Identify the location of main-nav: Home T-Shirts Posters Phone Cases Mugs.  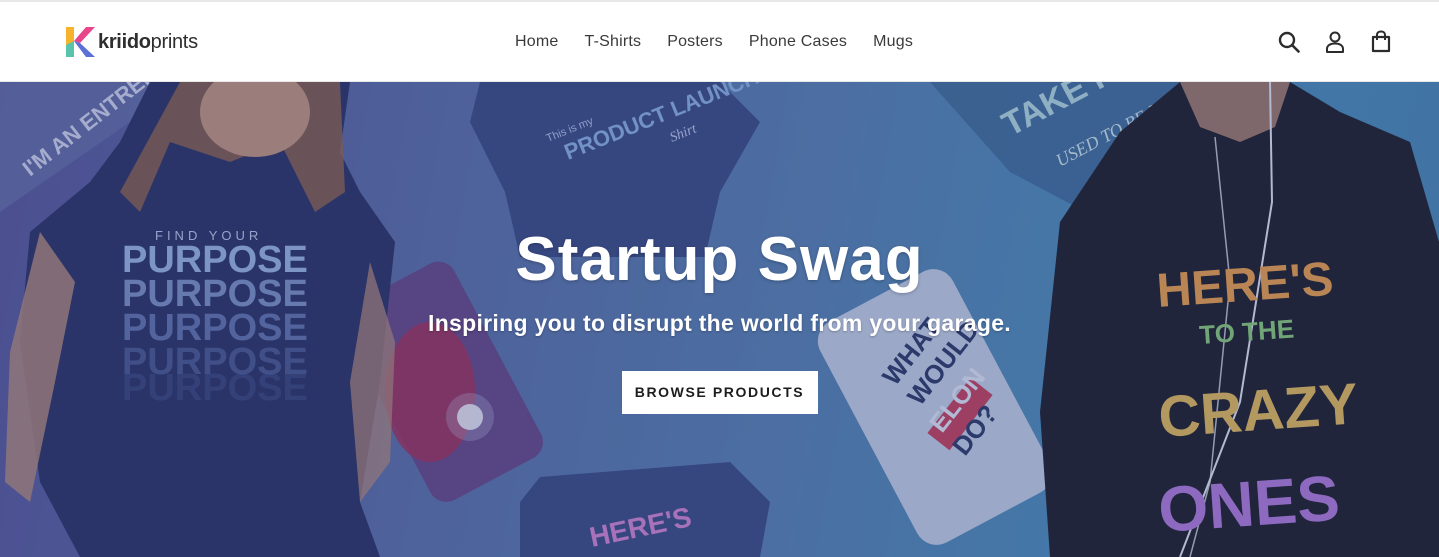
(714, 42).